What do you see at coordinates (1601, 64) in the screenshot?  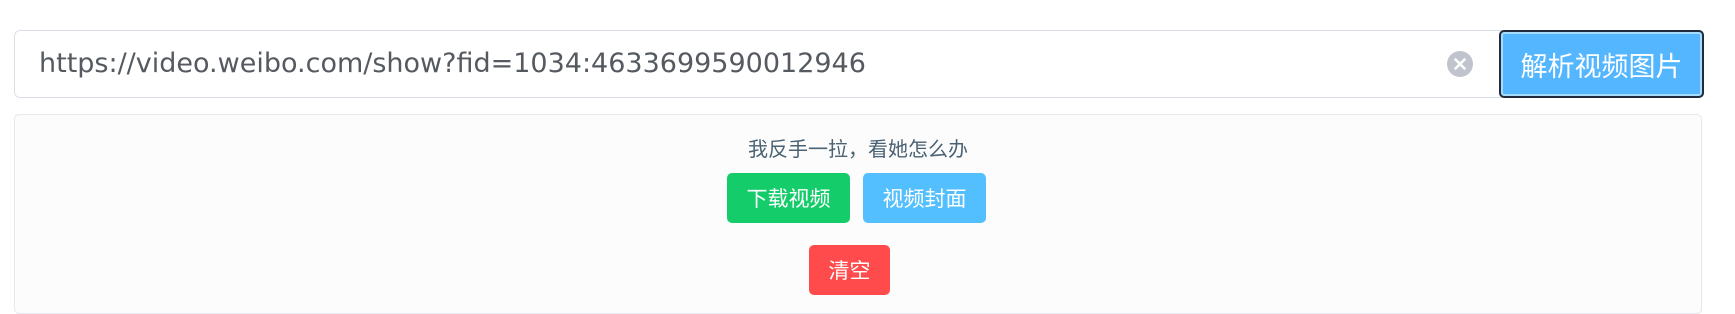 I see `parse-video-button: 解析视频图片` at bounding box center [1601, 64].